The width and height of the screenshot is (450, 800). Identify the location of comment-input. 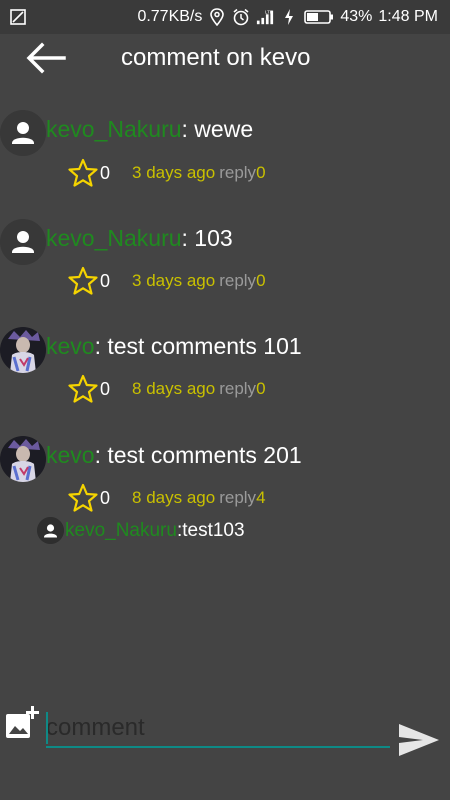
(218, 729).